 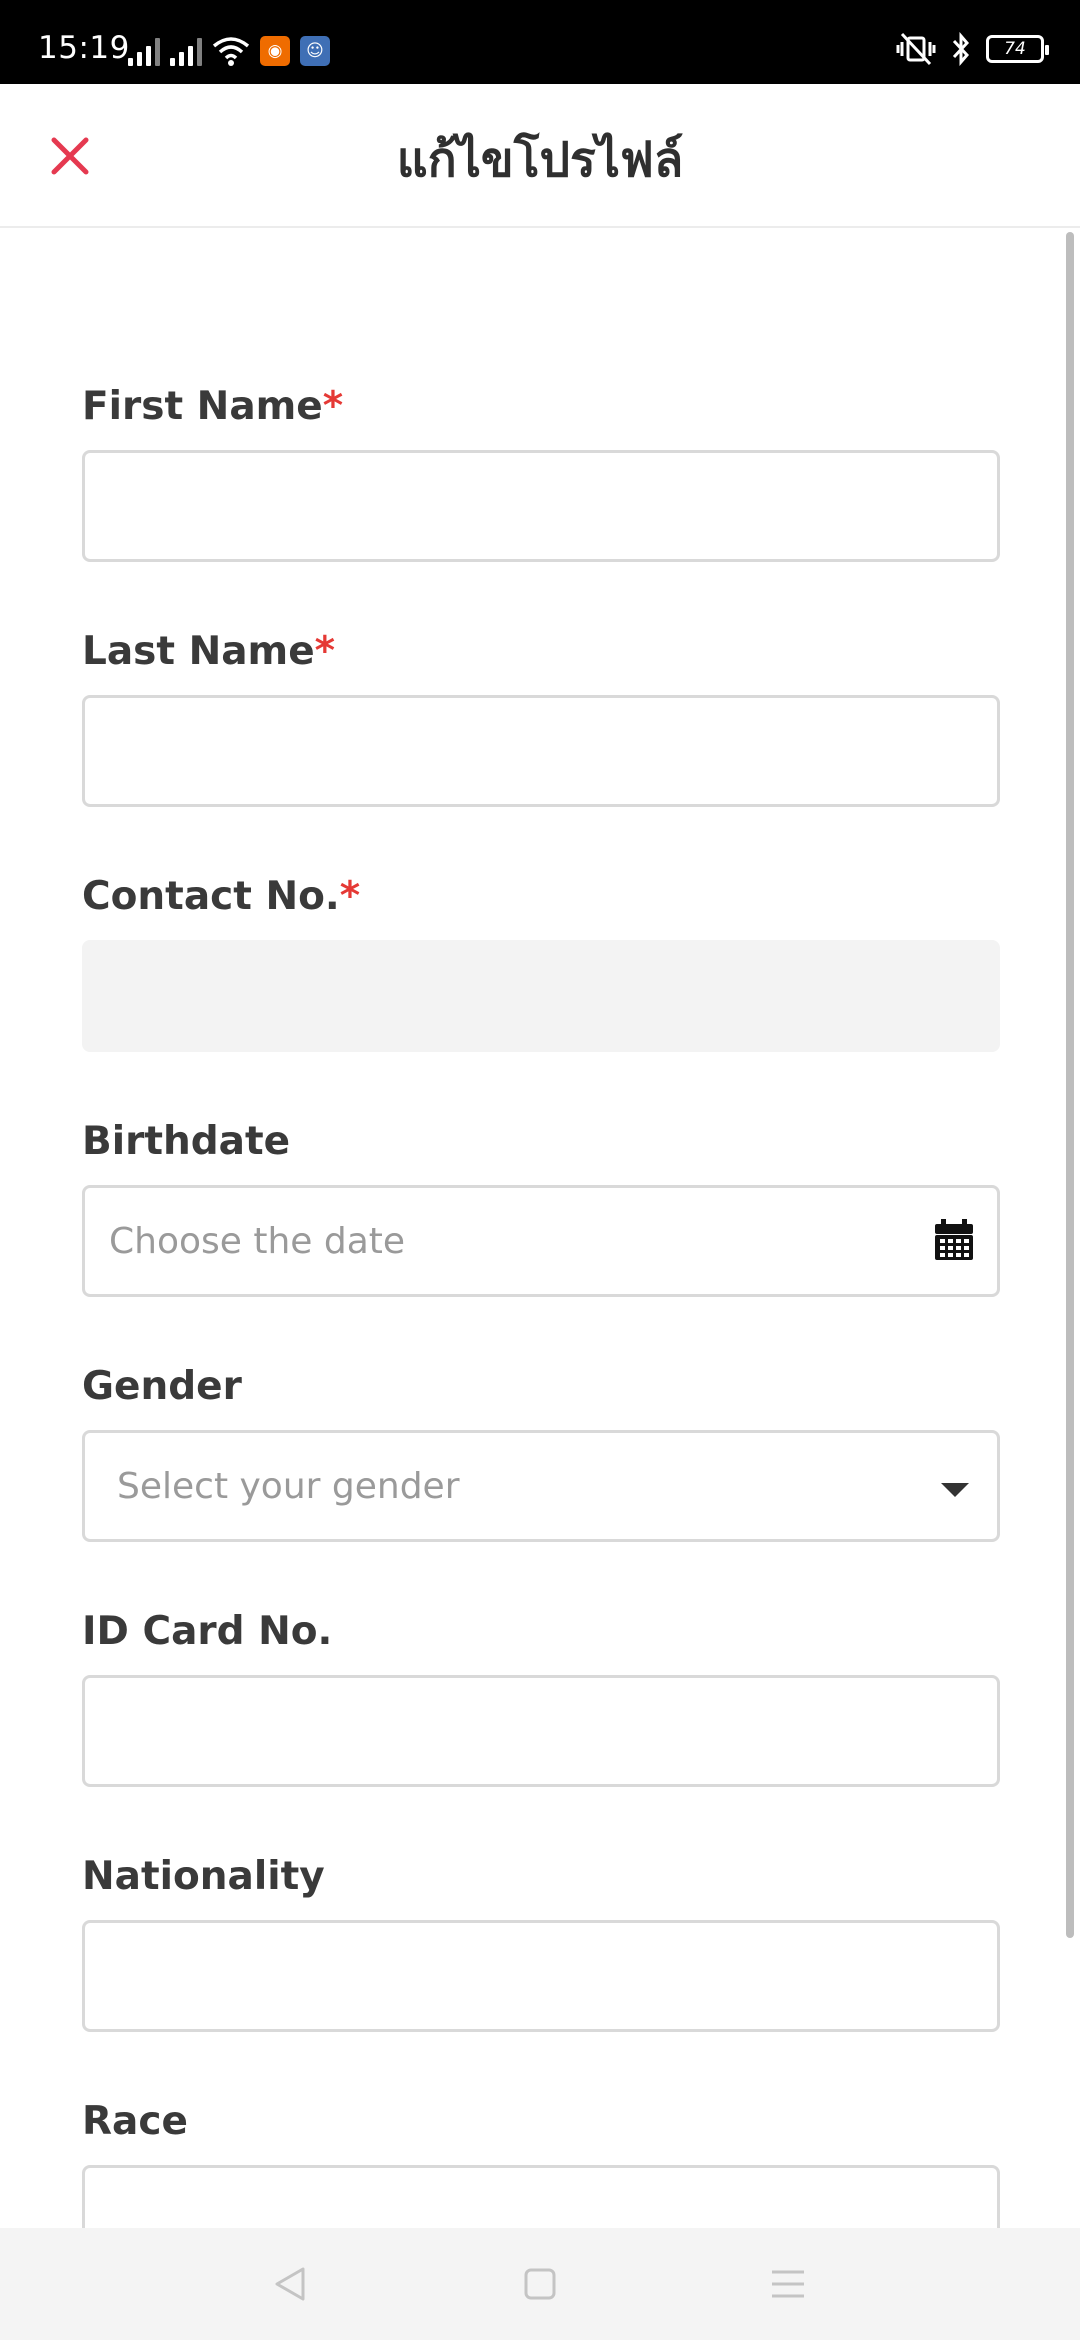 I want to click on system-nav-bar, so click(x=540, y=2284).